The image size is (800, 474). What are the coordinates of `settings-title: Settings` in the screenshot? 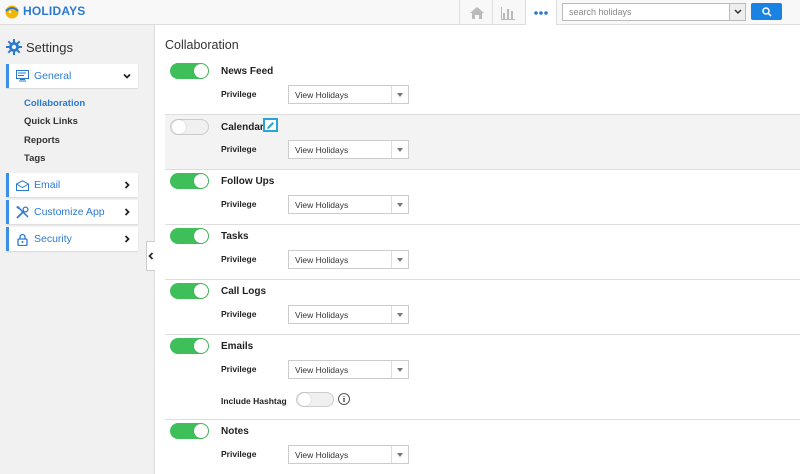 It's located at (49, 47).